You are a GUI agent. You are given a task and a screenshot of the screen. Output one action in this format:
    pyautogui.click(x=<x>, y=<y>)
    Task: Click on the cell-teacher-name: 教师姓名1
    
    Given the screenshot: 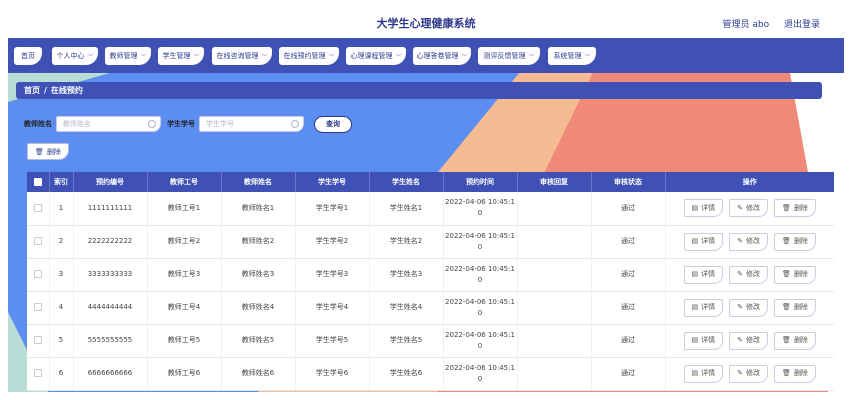 What is the action you would take?
    pyautogui.click(x=258, y=209)
    